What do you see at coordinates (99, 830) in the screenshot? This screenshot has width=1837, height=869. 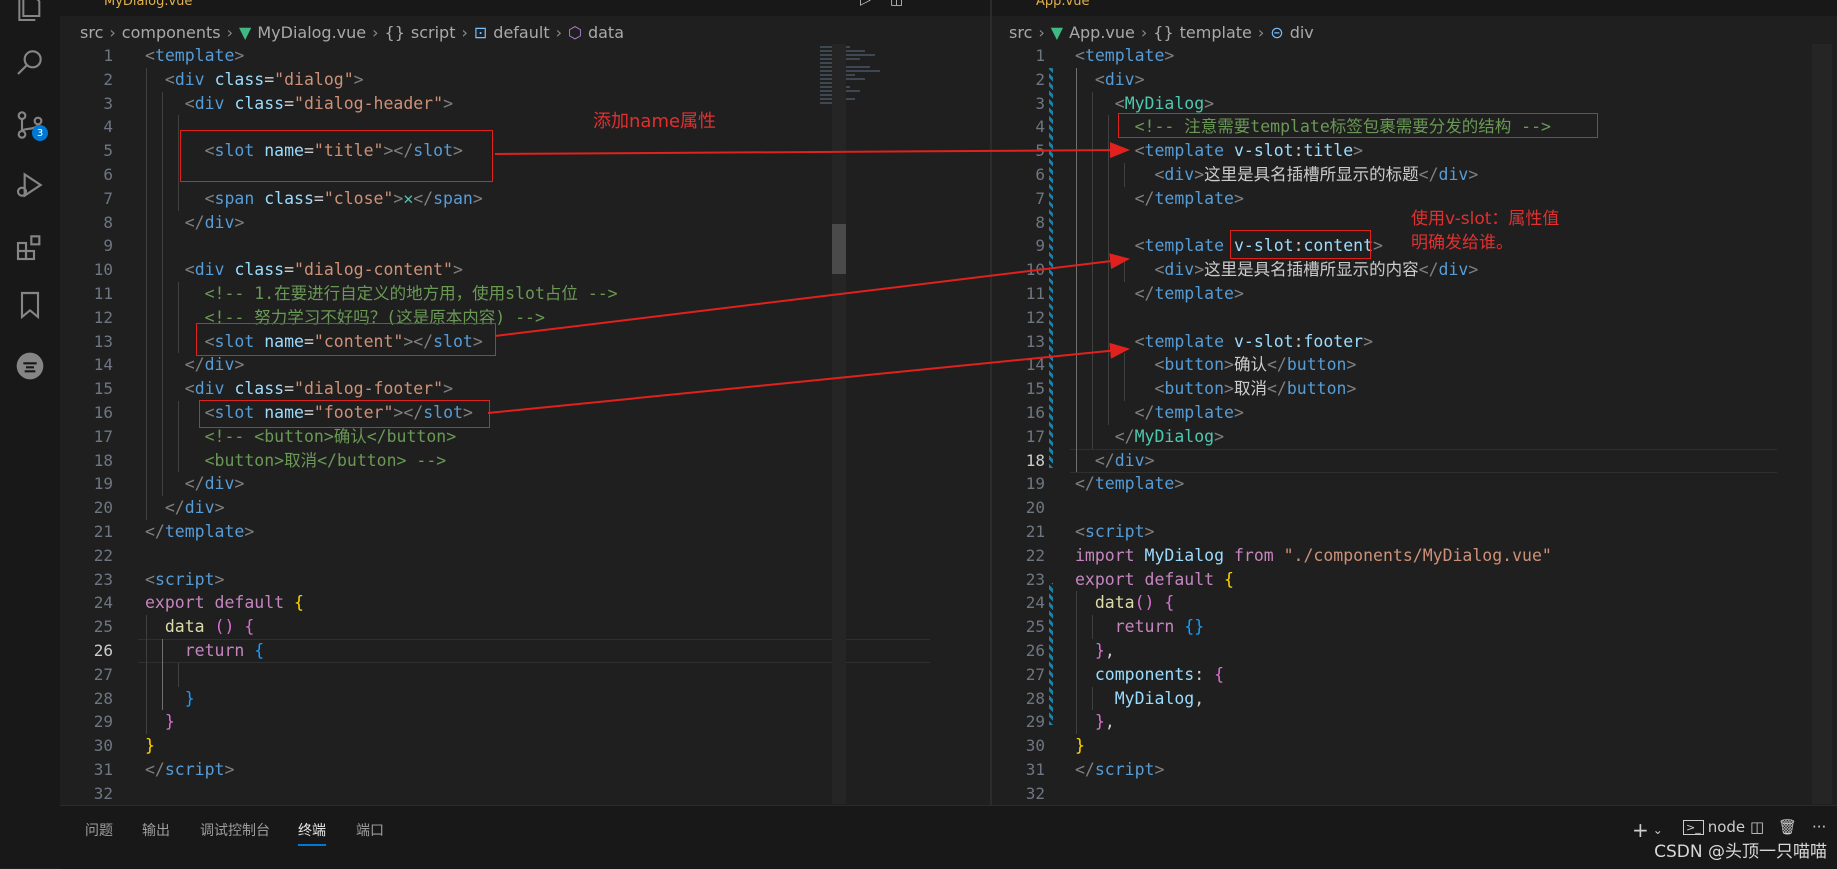 I see `tab-problems: 问题` at bounding box center [99, 830].